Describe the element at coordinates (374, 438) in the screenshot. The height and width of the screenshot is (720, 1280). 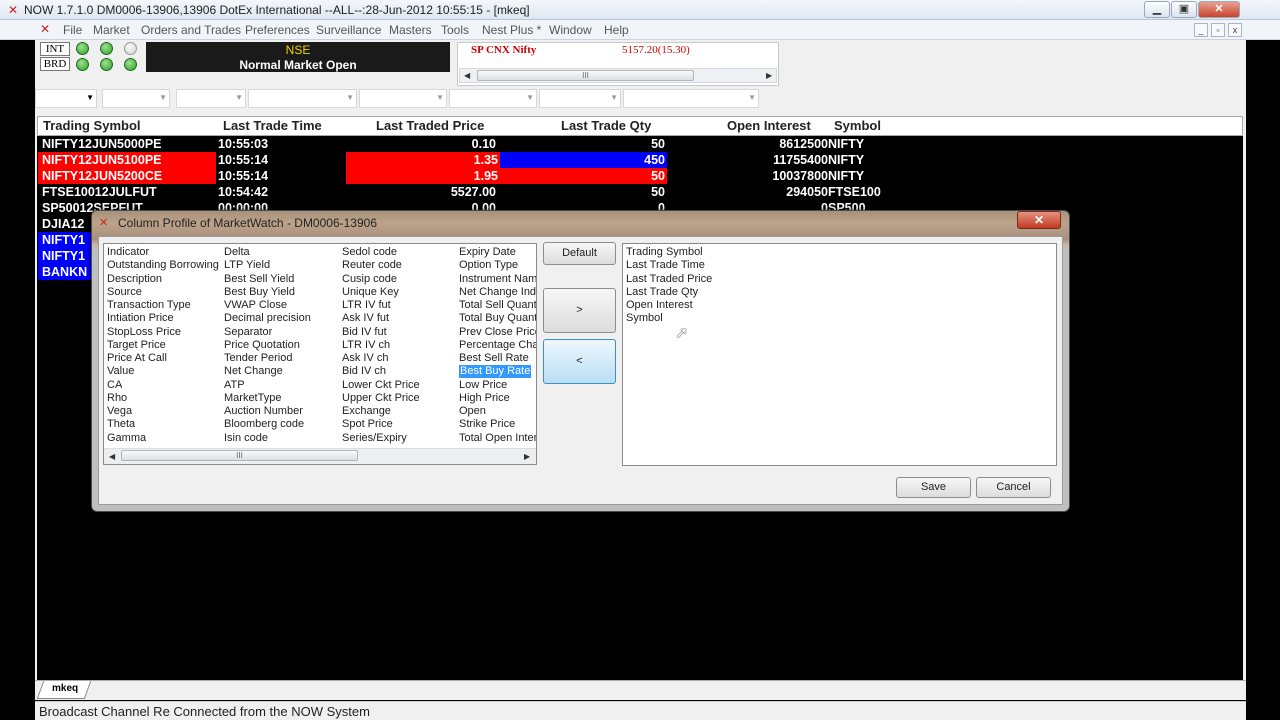
I see `available-column-item: Series/Expiry` at that location.